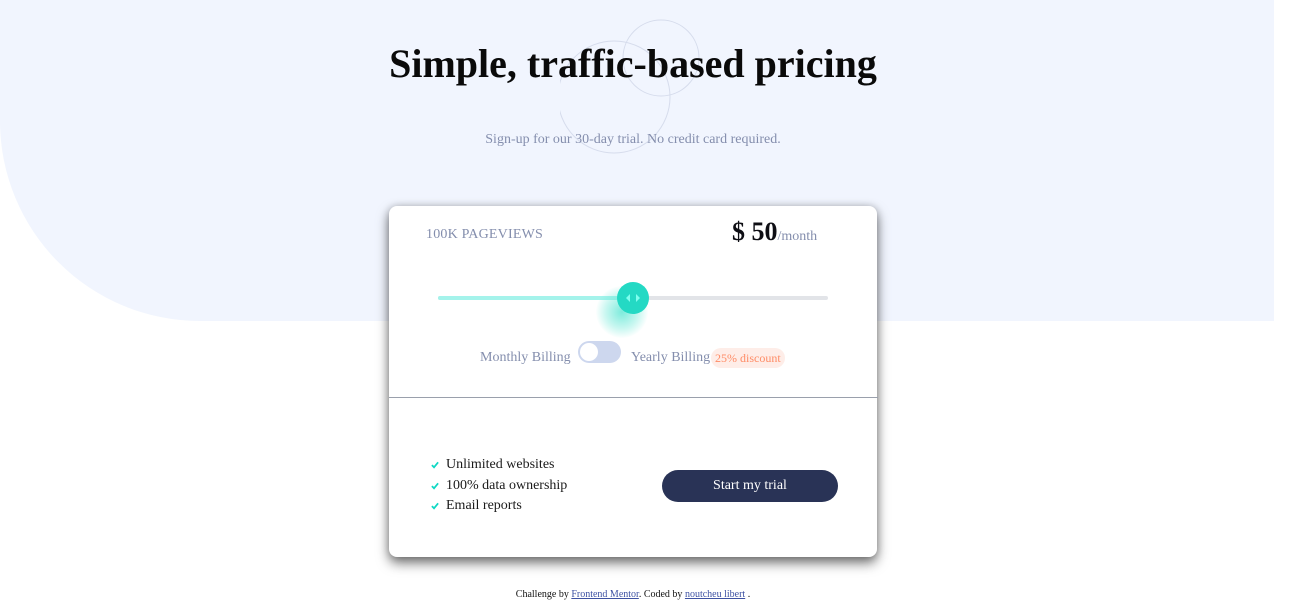  Describe the element at coordinates (671, 357) in the screenshot. I see `yearly-billing-label: Yearly Billing` at that location.